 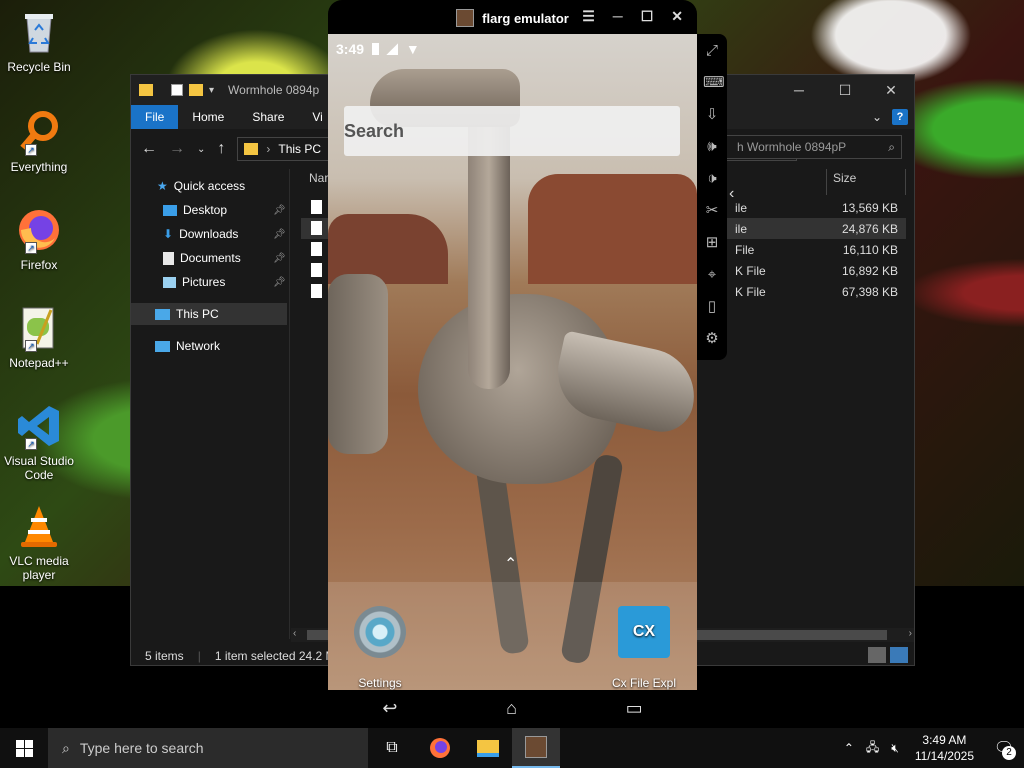 I want to click on file-explorer-icon, so click(x=488, y=748).